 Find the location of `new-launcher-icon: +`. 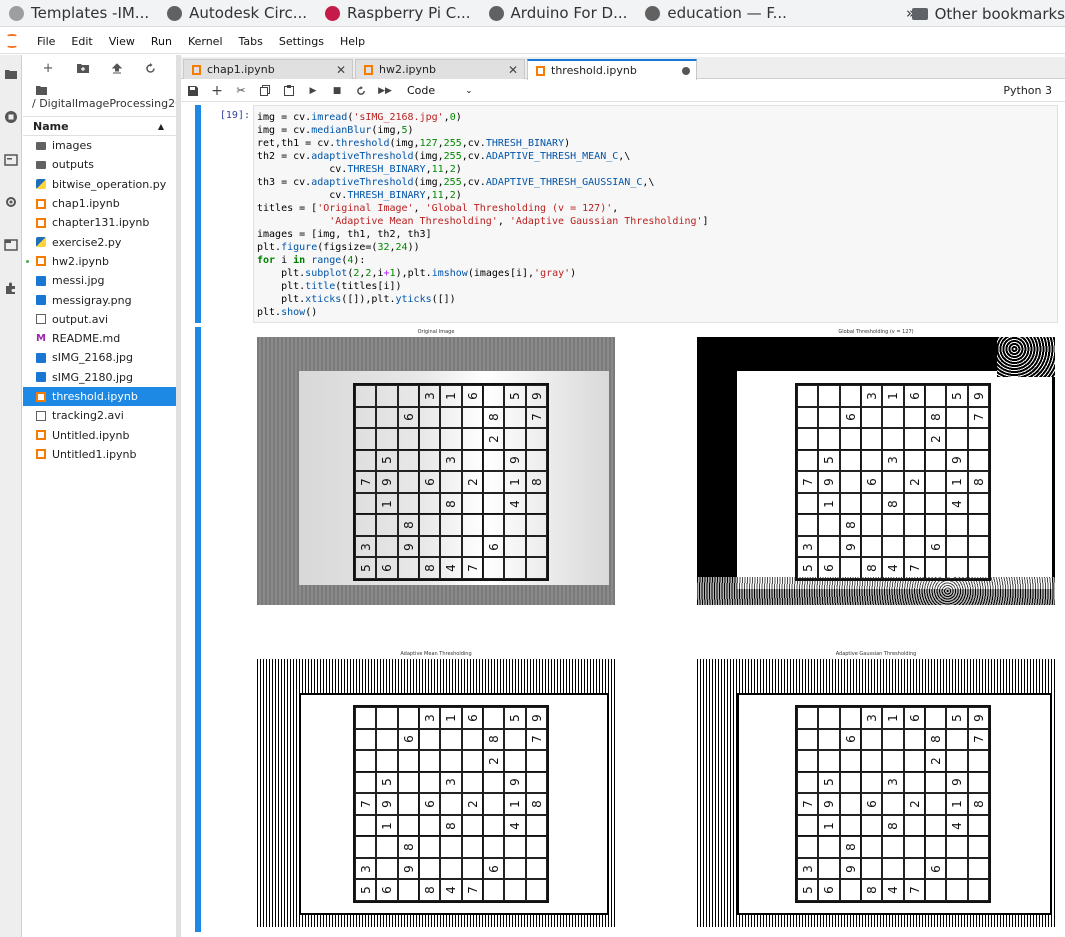

new-launcher-icon: + is located at coordinates (48, 68).